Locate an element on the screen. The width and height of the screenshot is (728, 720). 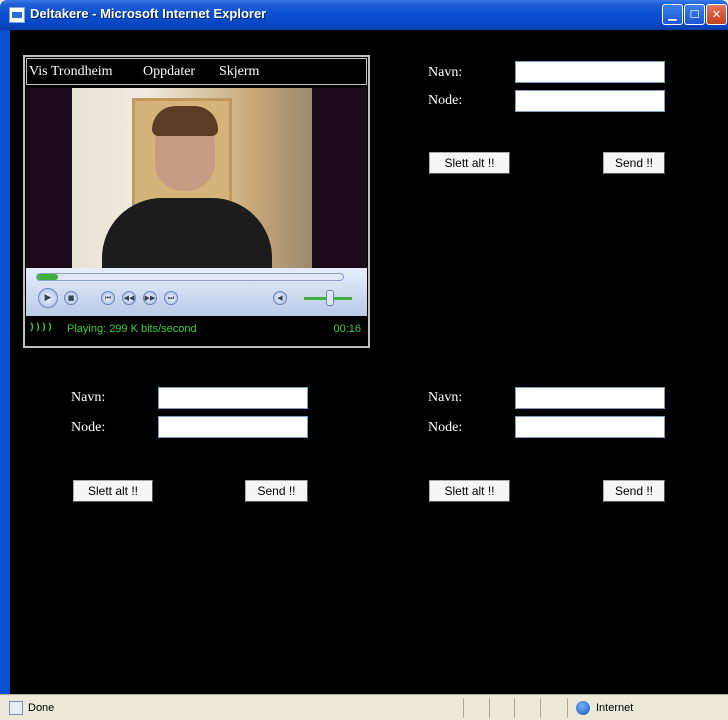
player-menu-bar: Vis Trondheim Oppdater Skjerm is located at coordinates (196, 71).